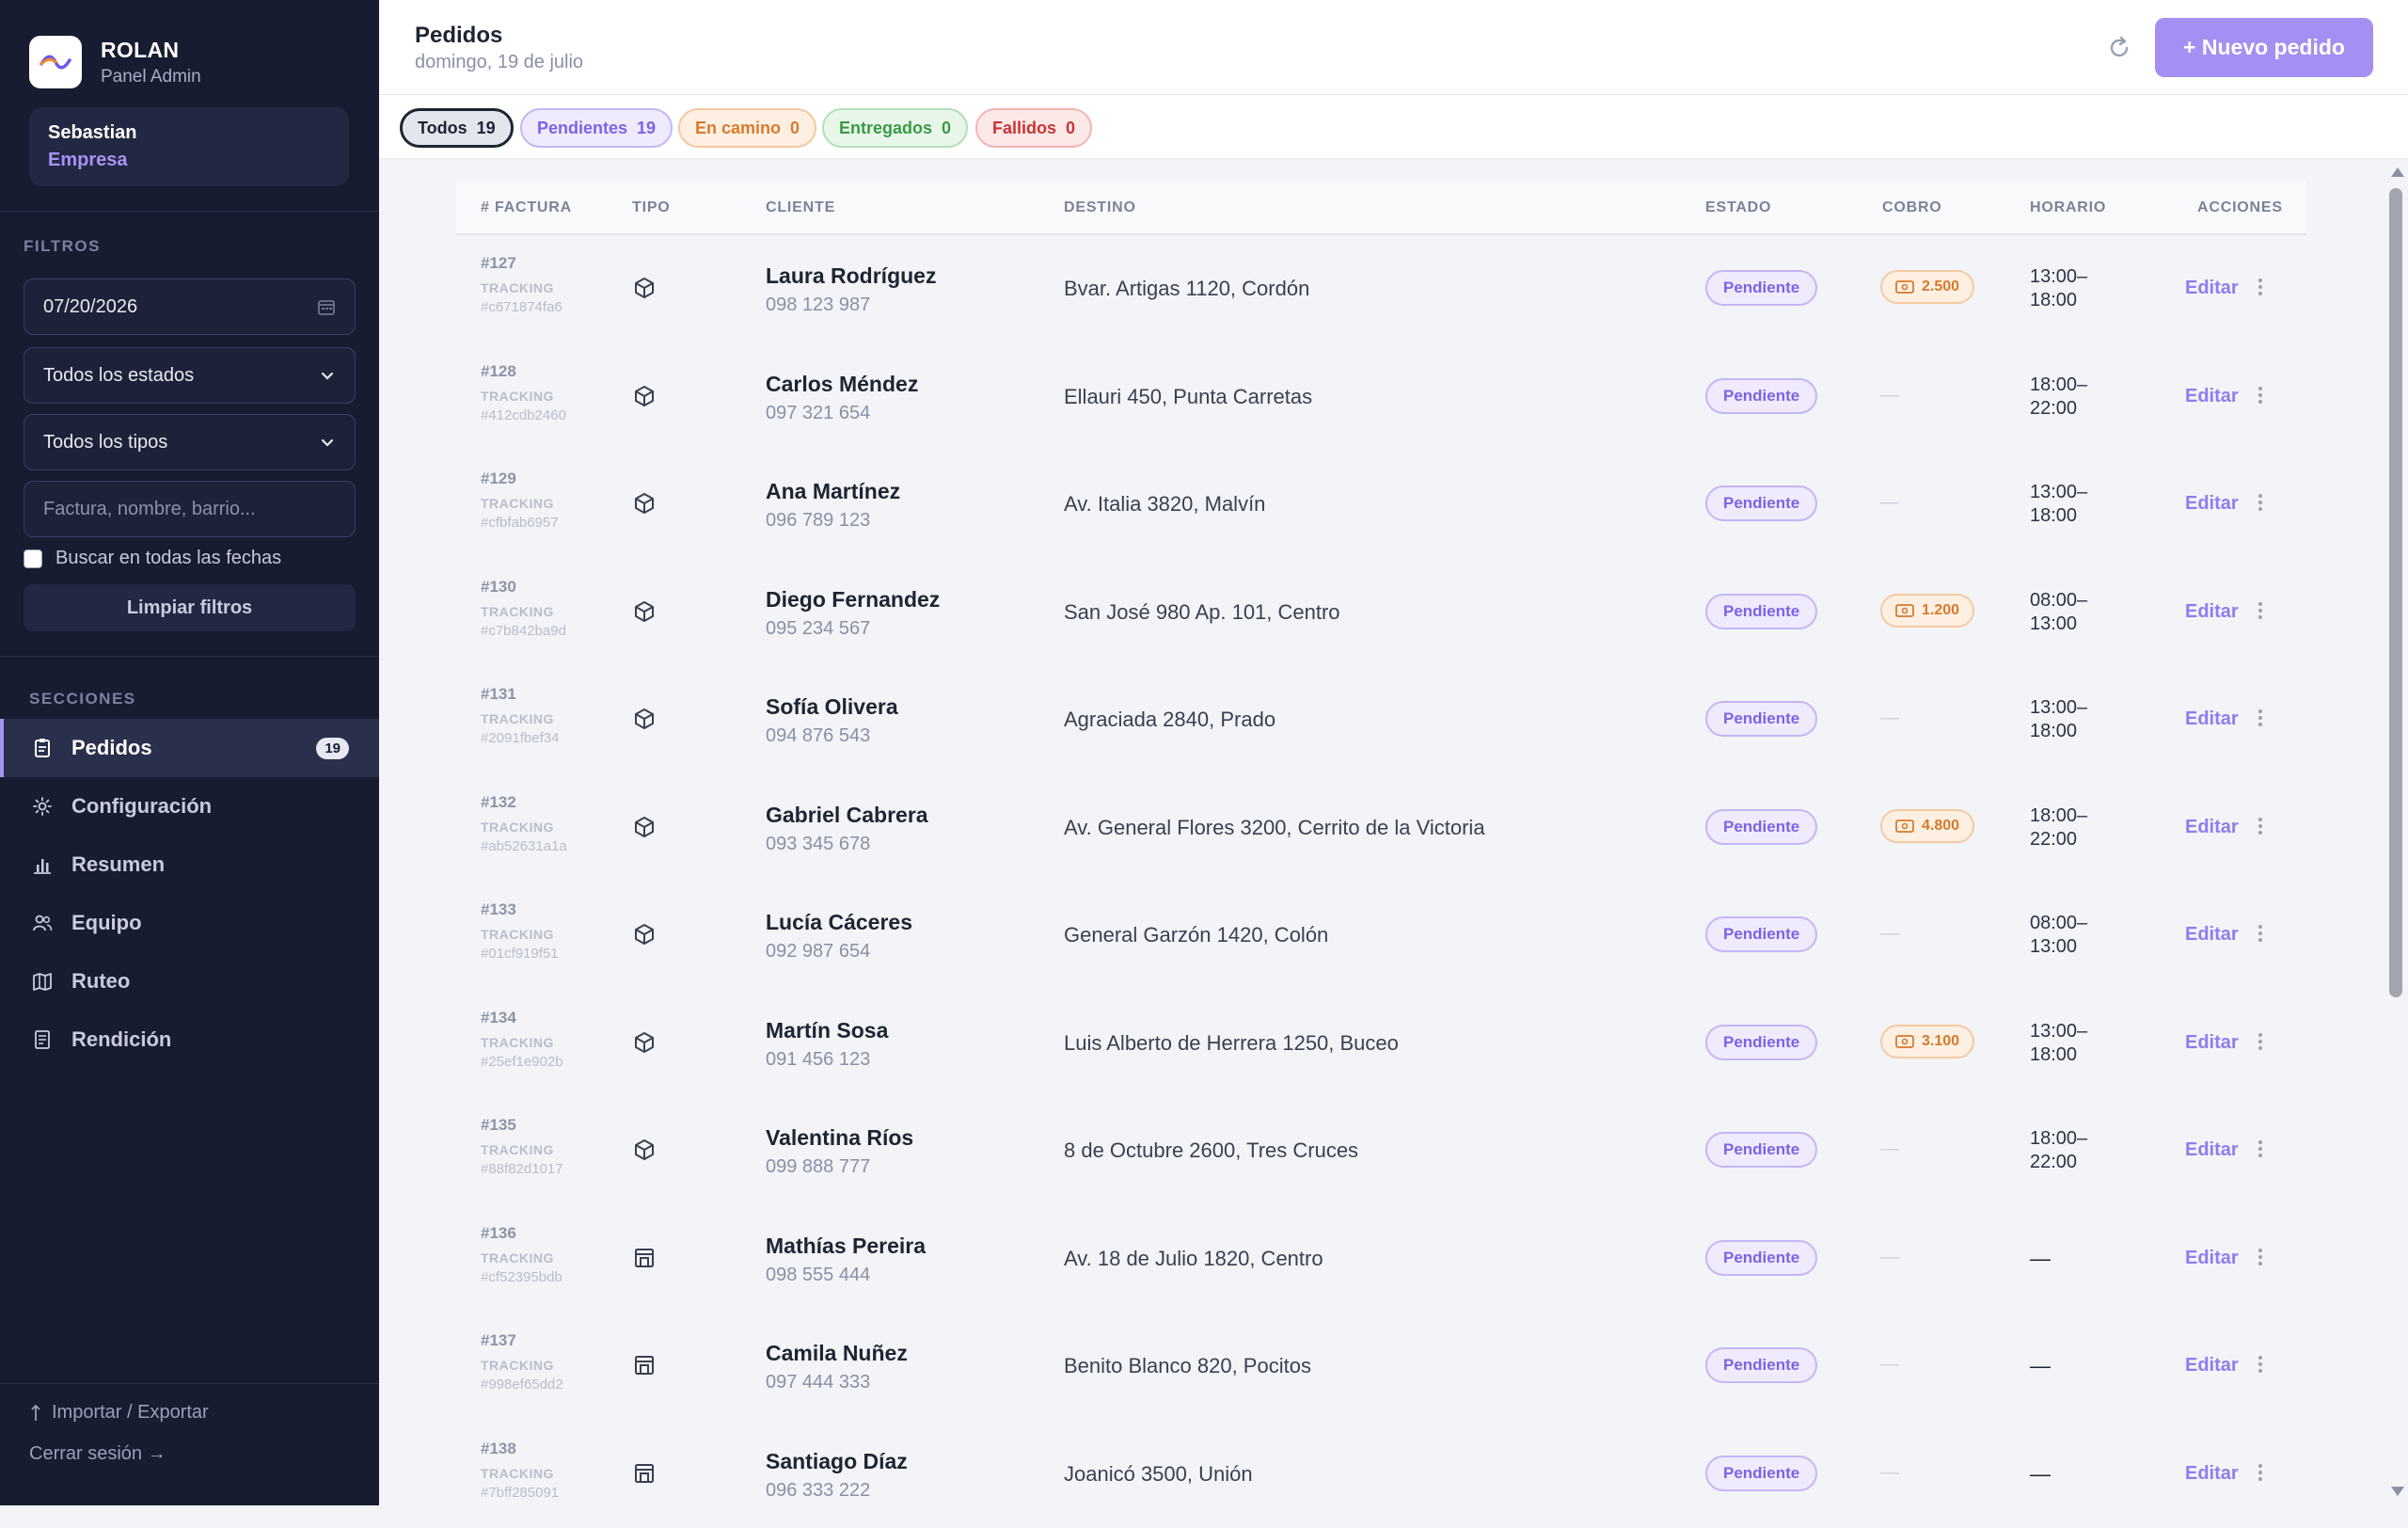 The height and width of the screenshot is (1528, 2408). I want to click on search-all-dates-row: Buscar en todas las fechas, so click(152, 558).